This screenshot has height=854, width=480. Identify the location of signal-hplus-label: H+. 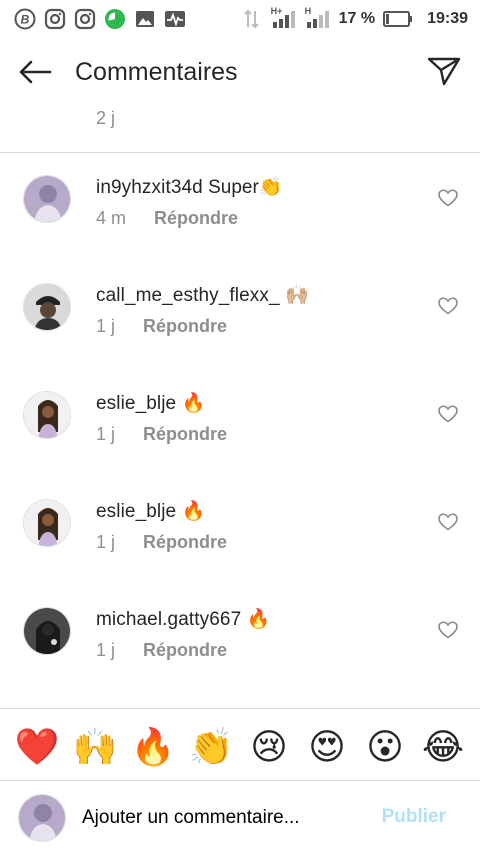
(276, 11).